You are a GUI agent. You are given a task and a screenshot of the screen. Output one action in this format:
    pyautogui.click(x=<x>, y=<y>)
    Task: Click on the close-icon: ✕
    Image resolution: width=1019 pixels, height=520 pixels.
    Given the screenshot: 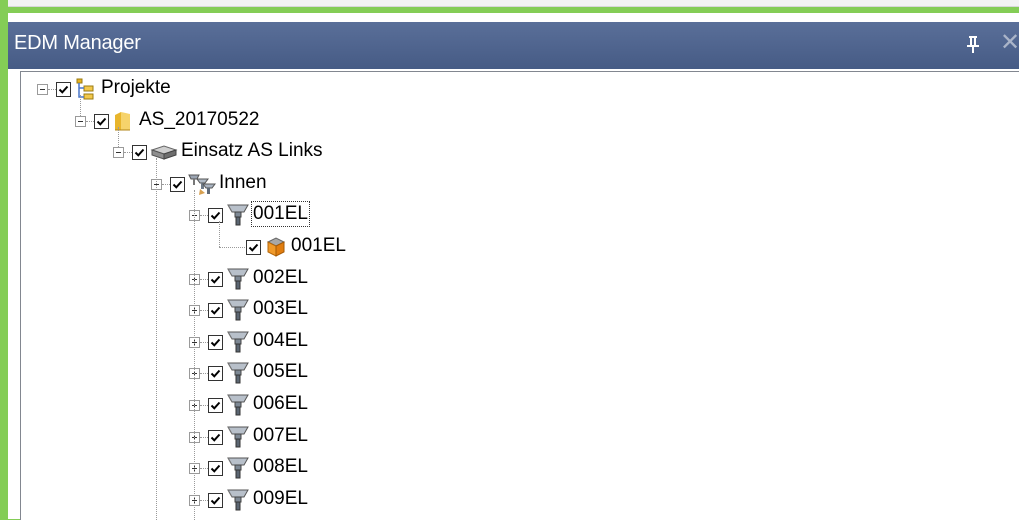 What is the action you would take?
    pyautogui.click(x=1009, y=42)
    